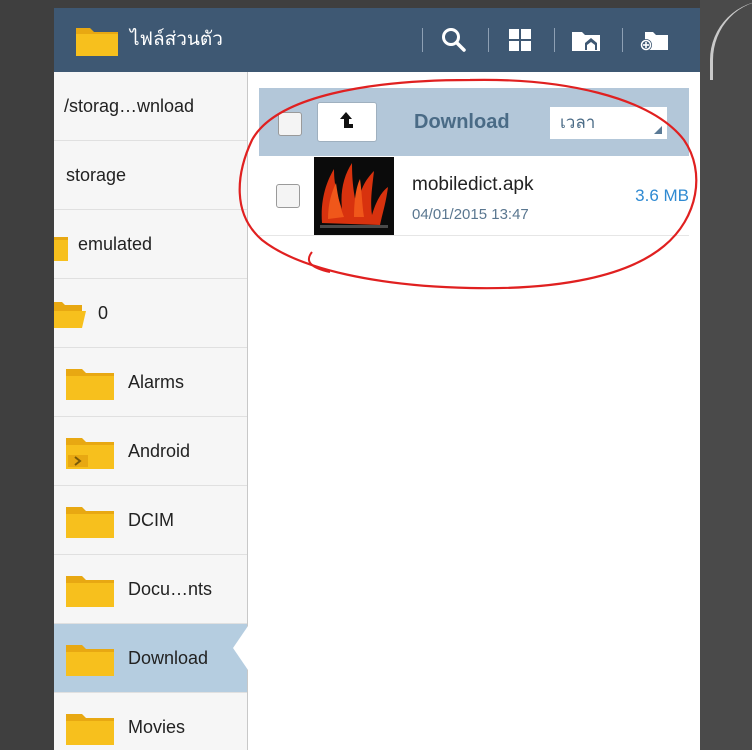 The height and width of the screenshot is (750, 752). Describe the element at coordinates (288, 196) in the screenshot. I see `file-checkbox` at that location.